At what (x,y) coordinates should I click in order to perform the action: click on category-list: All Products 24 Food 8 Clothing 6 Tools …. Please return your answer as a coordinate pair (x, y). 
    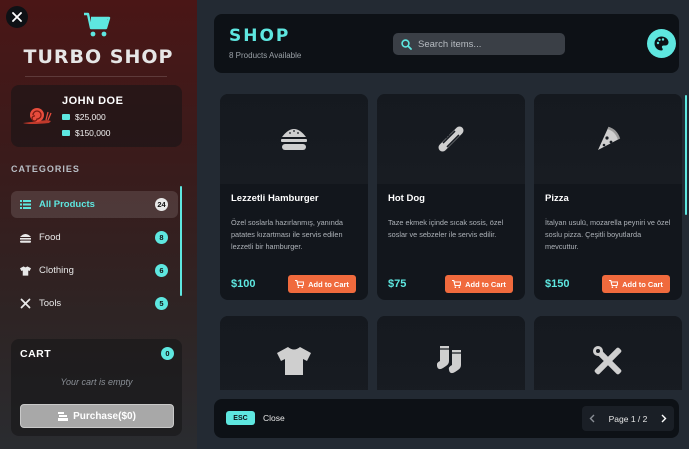
    Looking at the image, I should click on (94, 257).